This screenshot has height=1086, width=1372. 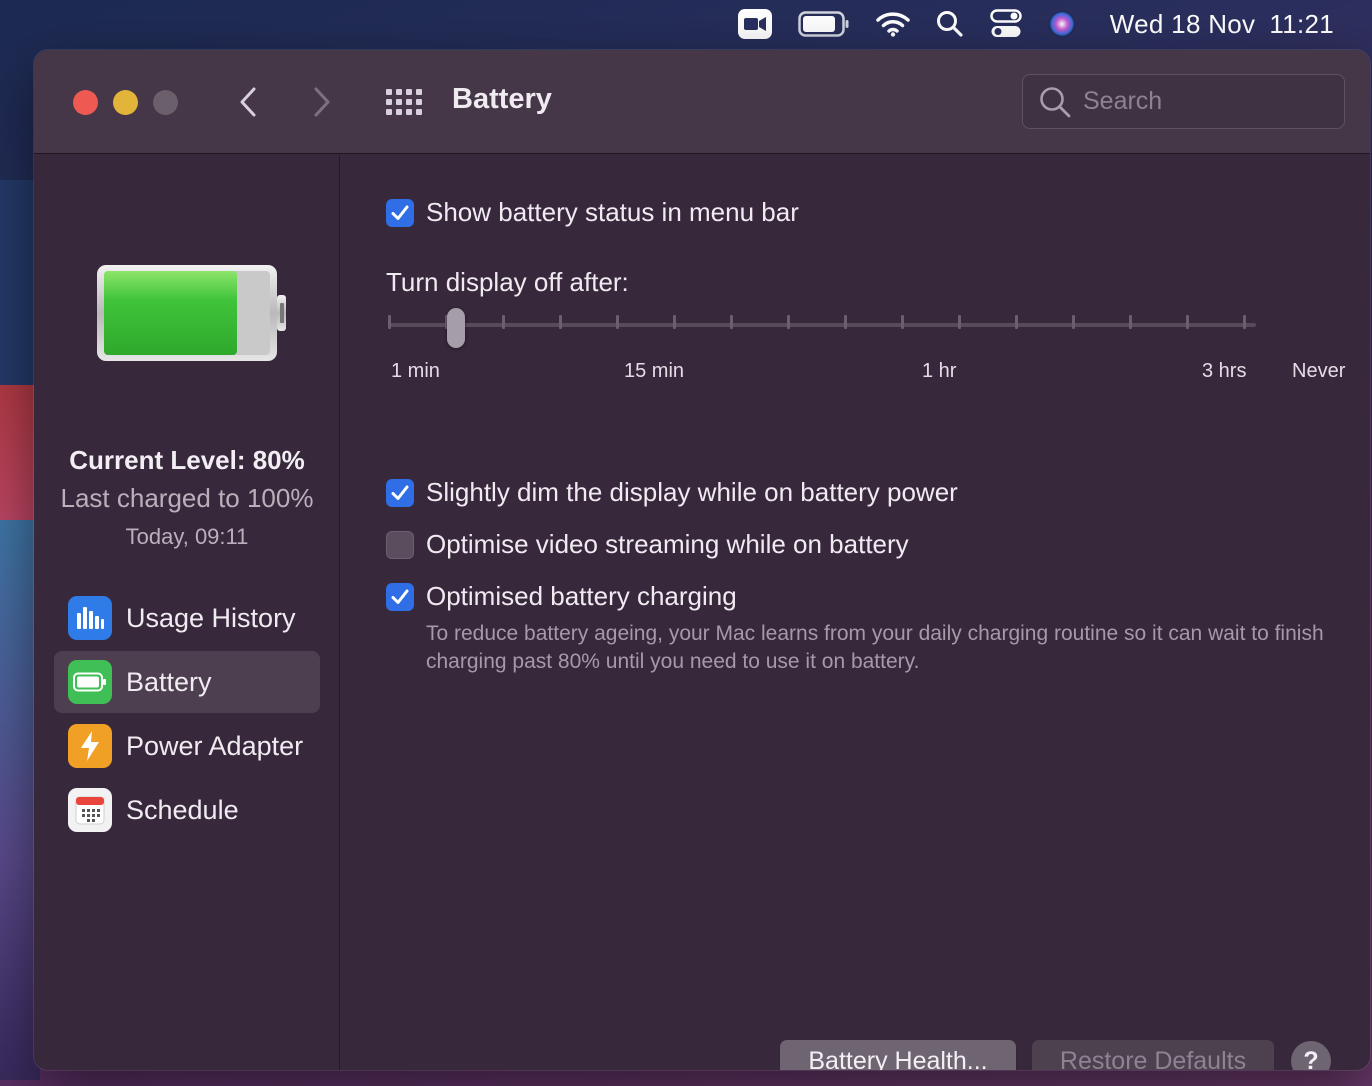 What do you see at coordinates (612, 212) in the screenshot?
I see `show-battery-status-label: Show battery status in menu bar` at bounding box center [612, 212].